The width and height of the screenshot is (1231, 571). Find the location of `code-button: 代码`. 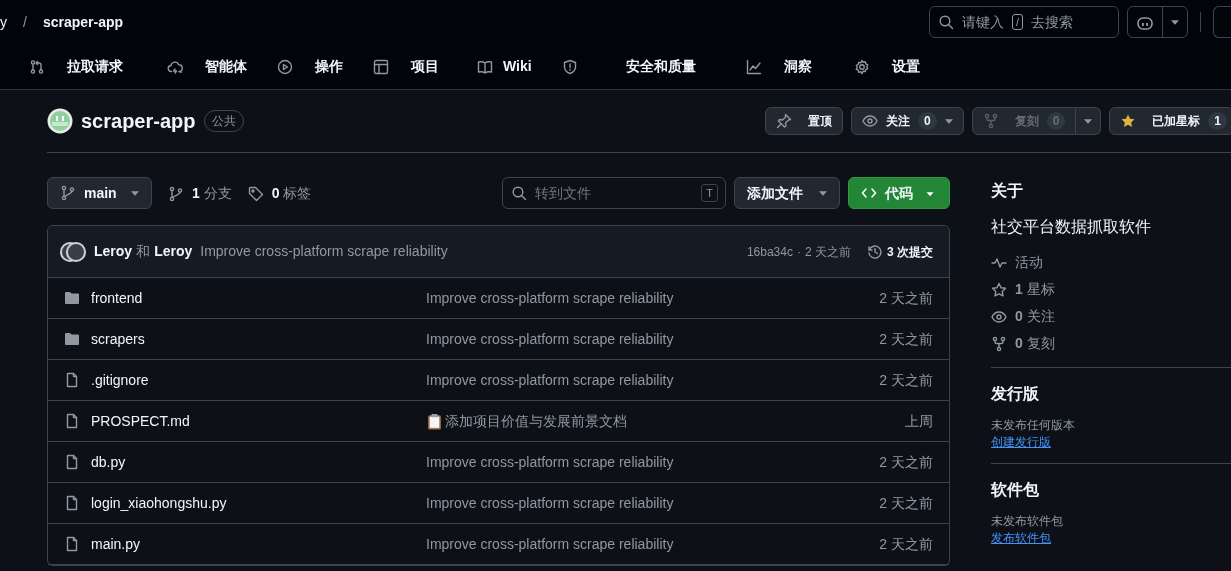

code-button: 代码 is located at coordinates (899, 193).